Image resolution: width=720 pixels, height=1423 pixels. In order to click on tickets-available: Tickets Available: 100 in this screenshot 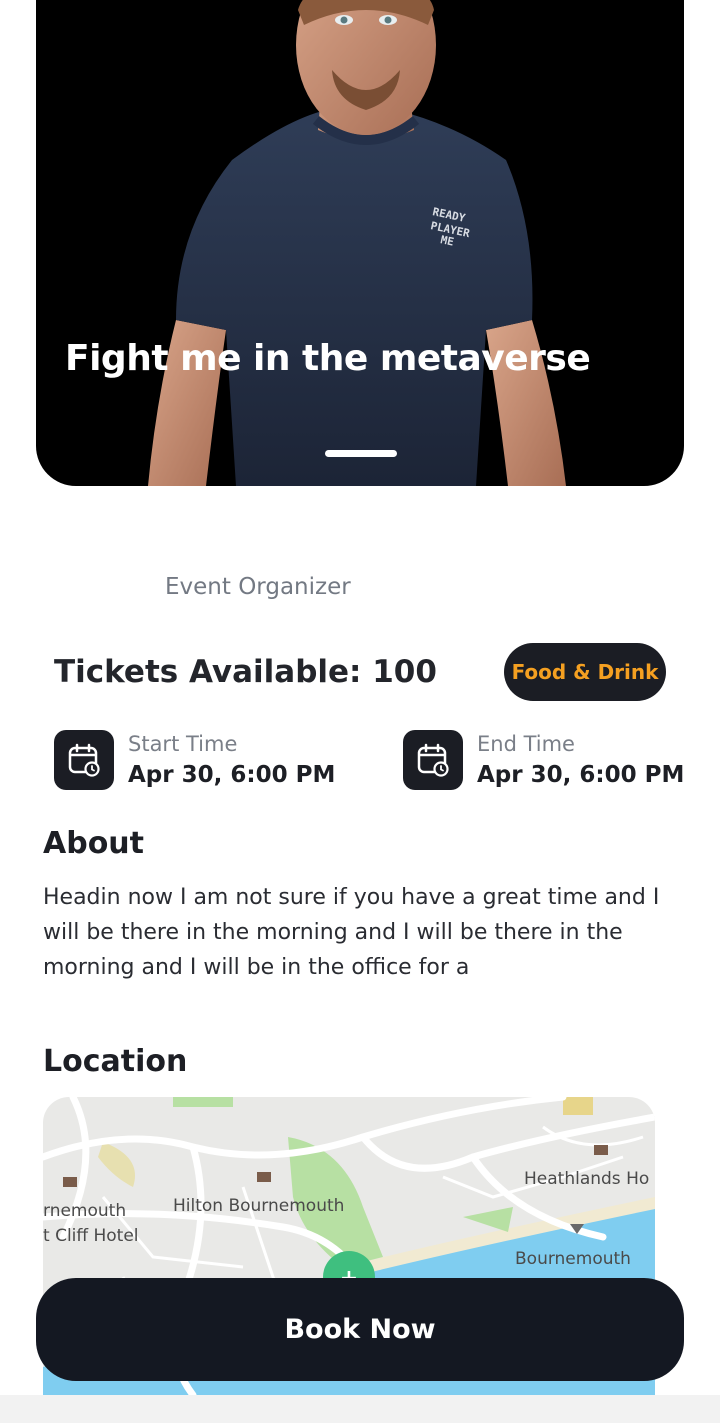, I will do `click(245, 672)`.